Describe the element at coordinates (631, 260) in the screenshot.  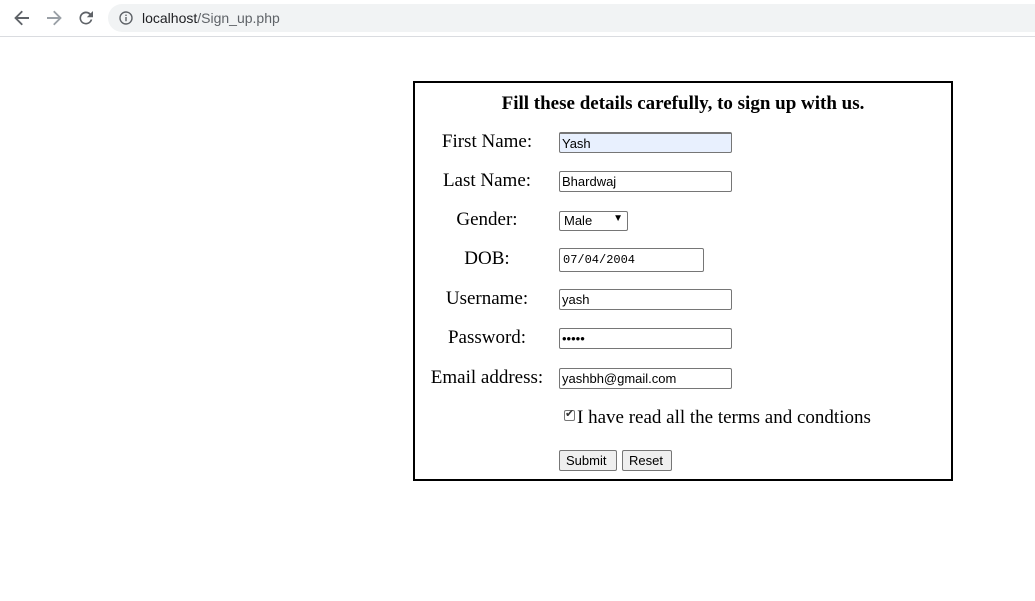
I see `dob-input: 07/04/2004` at that location.